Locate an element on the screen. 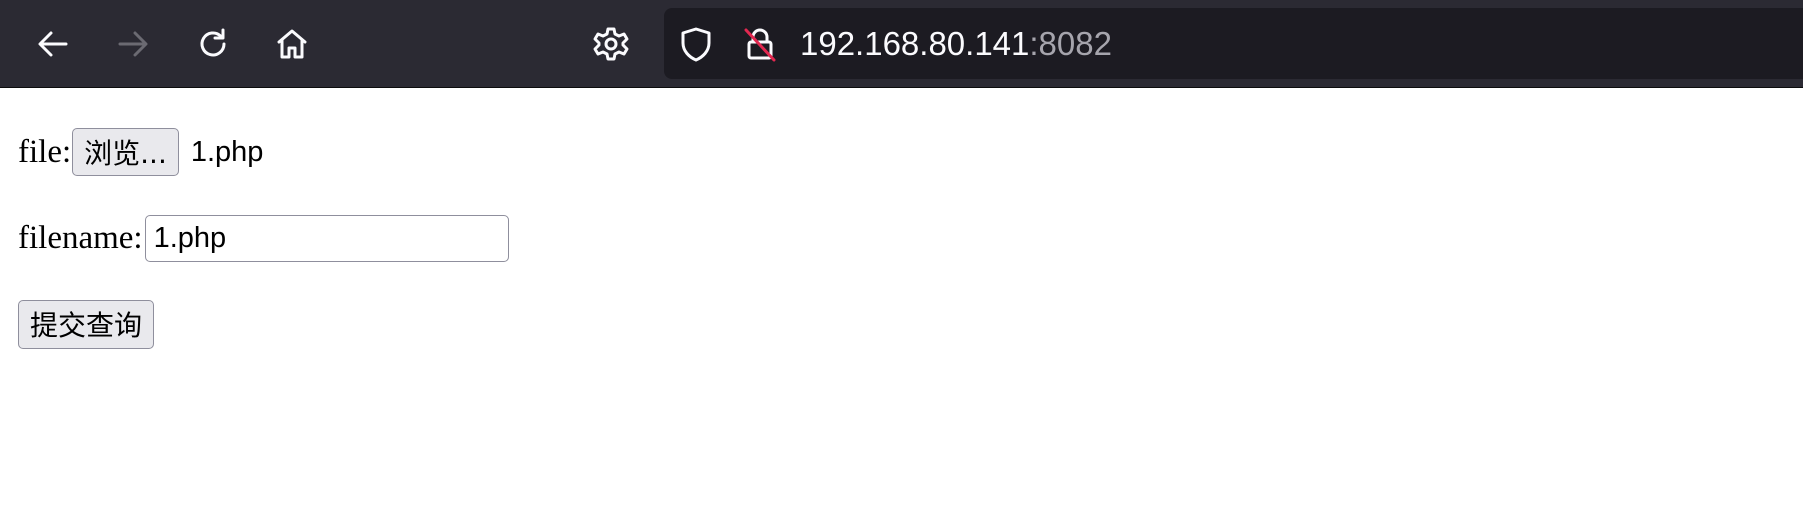 This screenshot has height=532, width=1803. filename-input is located at coordinates (326, 238).